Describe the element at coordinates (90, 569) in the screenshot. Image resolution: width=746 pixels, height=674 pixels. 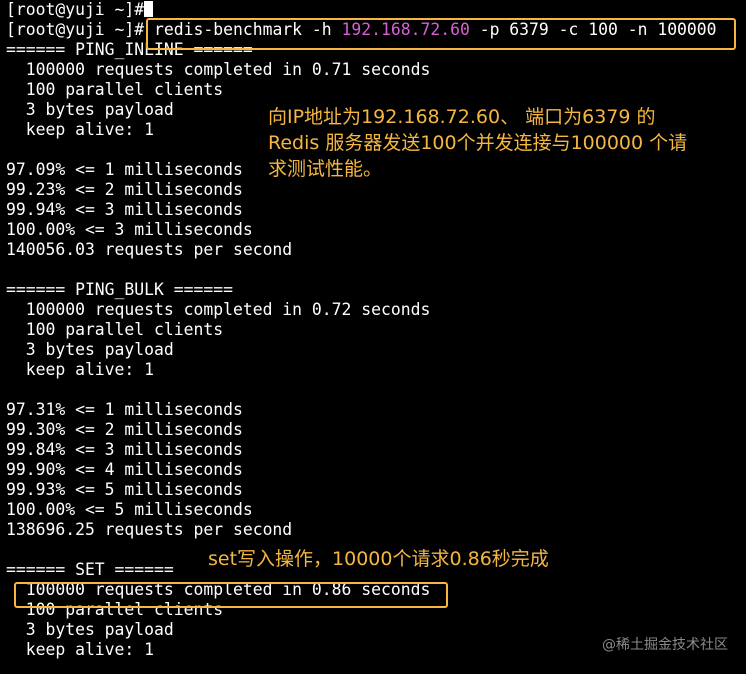
I see `output-line: ====== SET ======` at that location.